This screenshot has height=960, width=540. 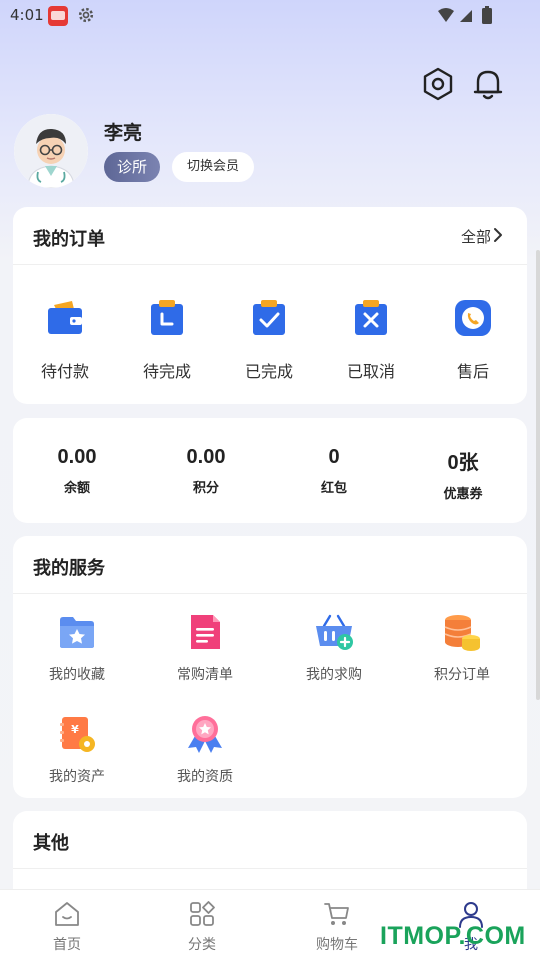 I want to click on avatar, so click(x=51, y=151).